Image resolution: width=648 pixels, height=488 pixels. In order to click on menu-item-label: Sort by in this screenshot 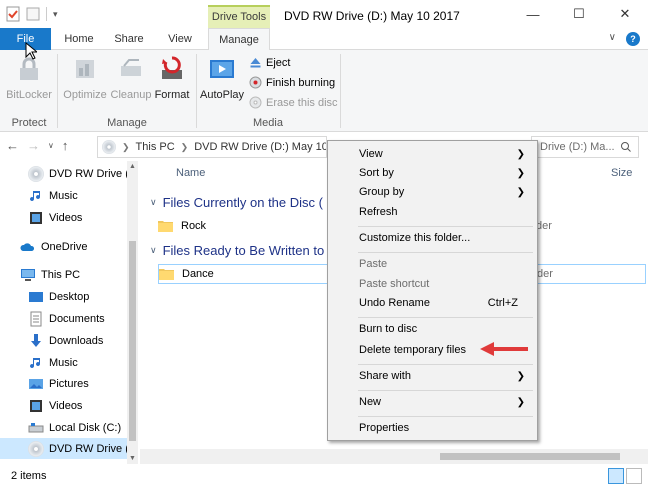, I will do `click(376, 173)`.